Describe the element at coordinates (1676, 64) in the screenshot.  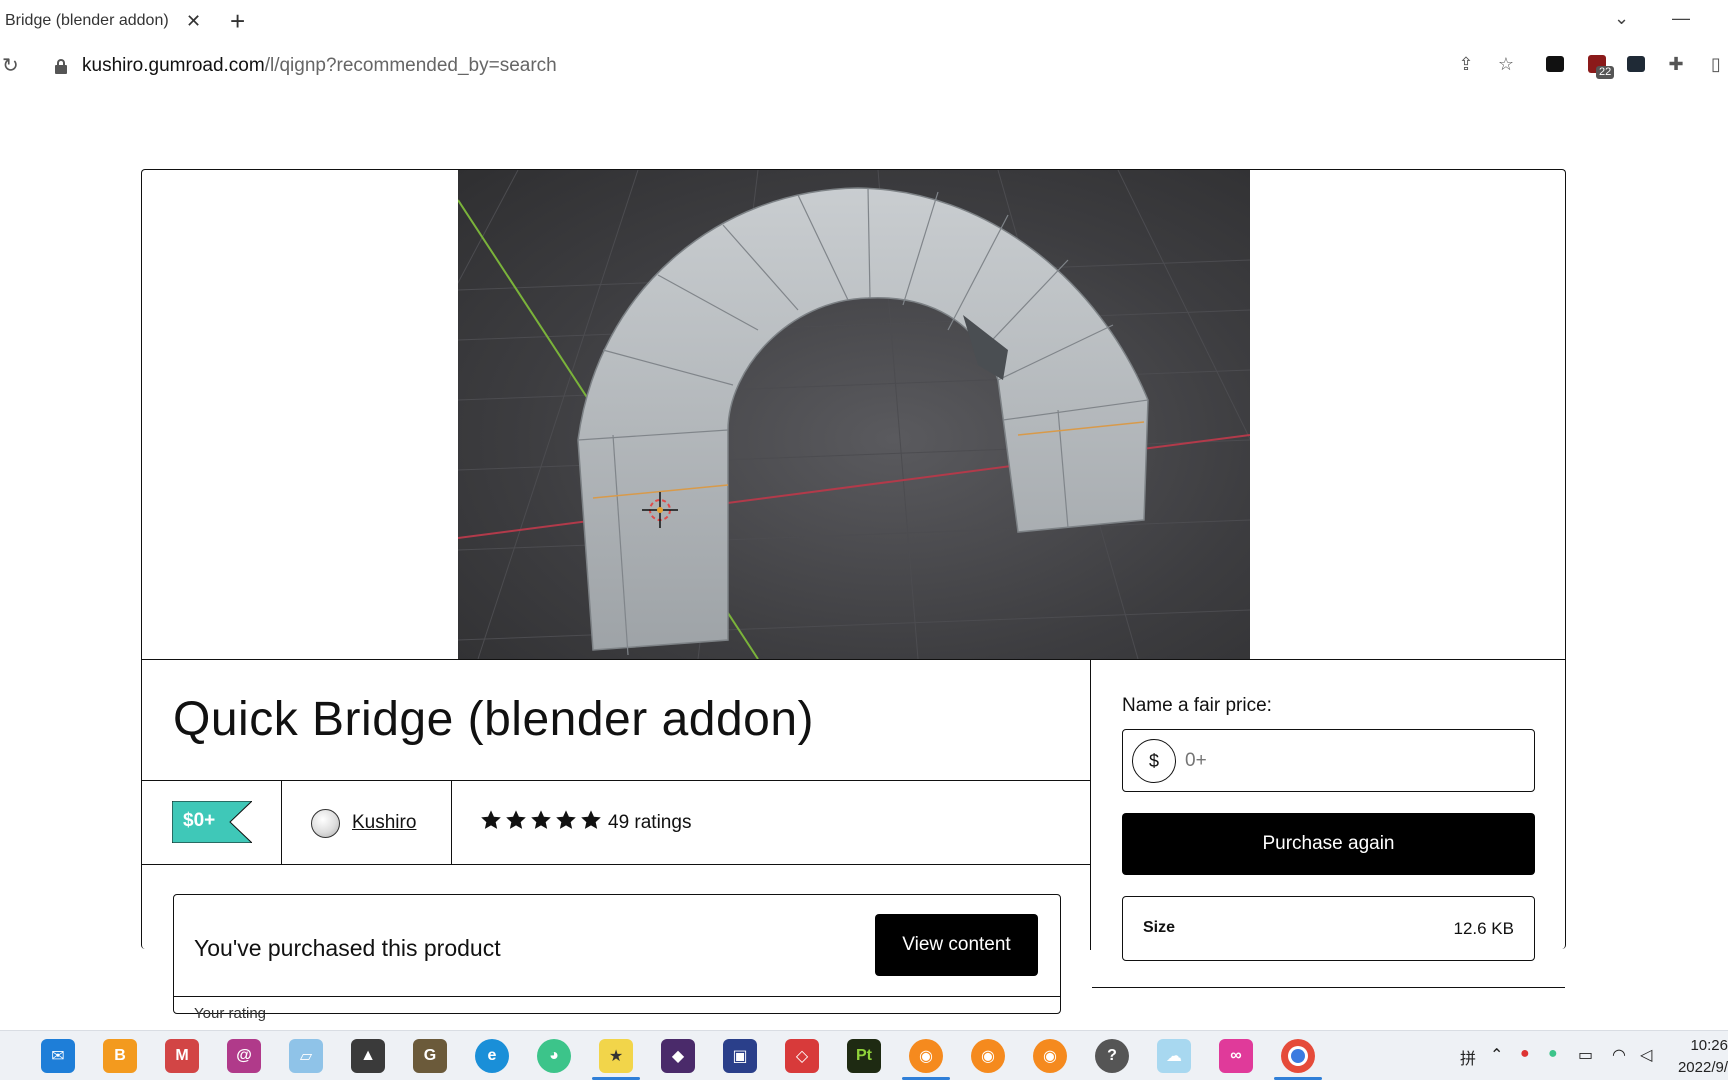
I see `extensions-puzzle-icon: ✚` at that location.